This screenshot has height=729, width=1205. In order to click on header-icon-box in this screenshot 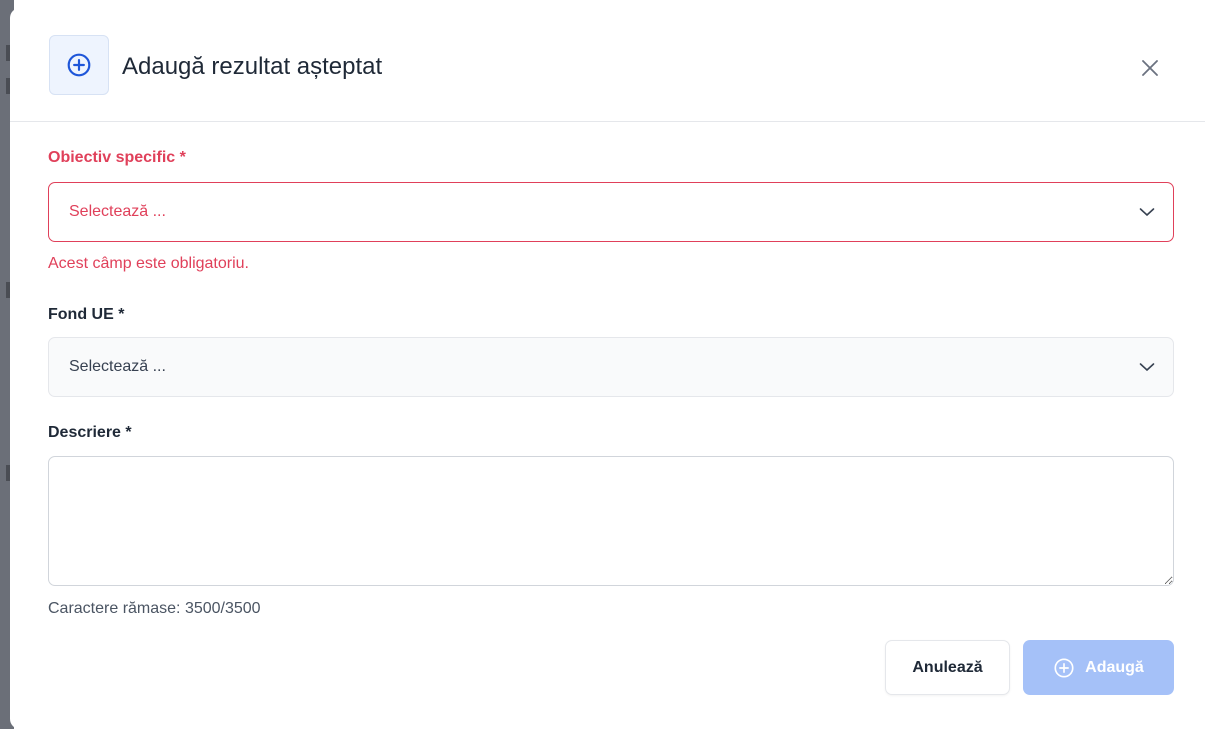, I will do `click(79, 65)`.